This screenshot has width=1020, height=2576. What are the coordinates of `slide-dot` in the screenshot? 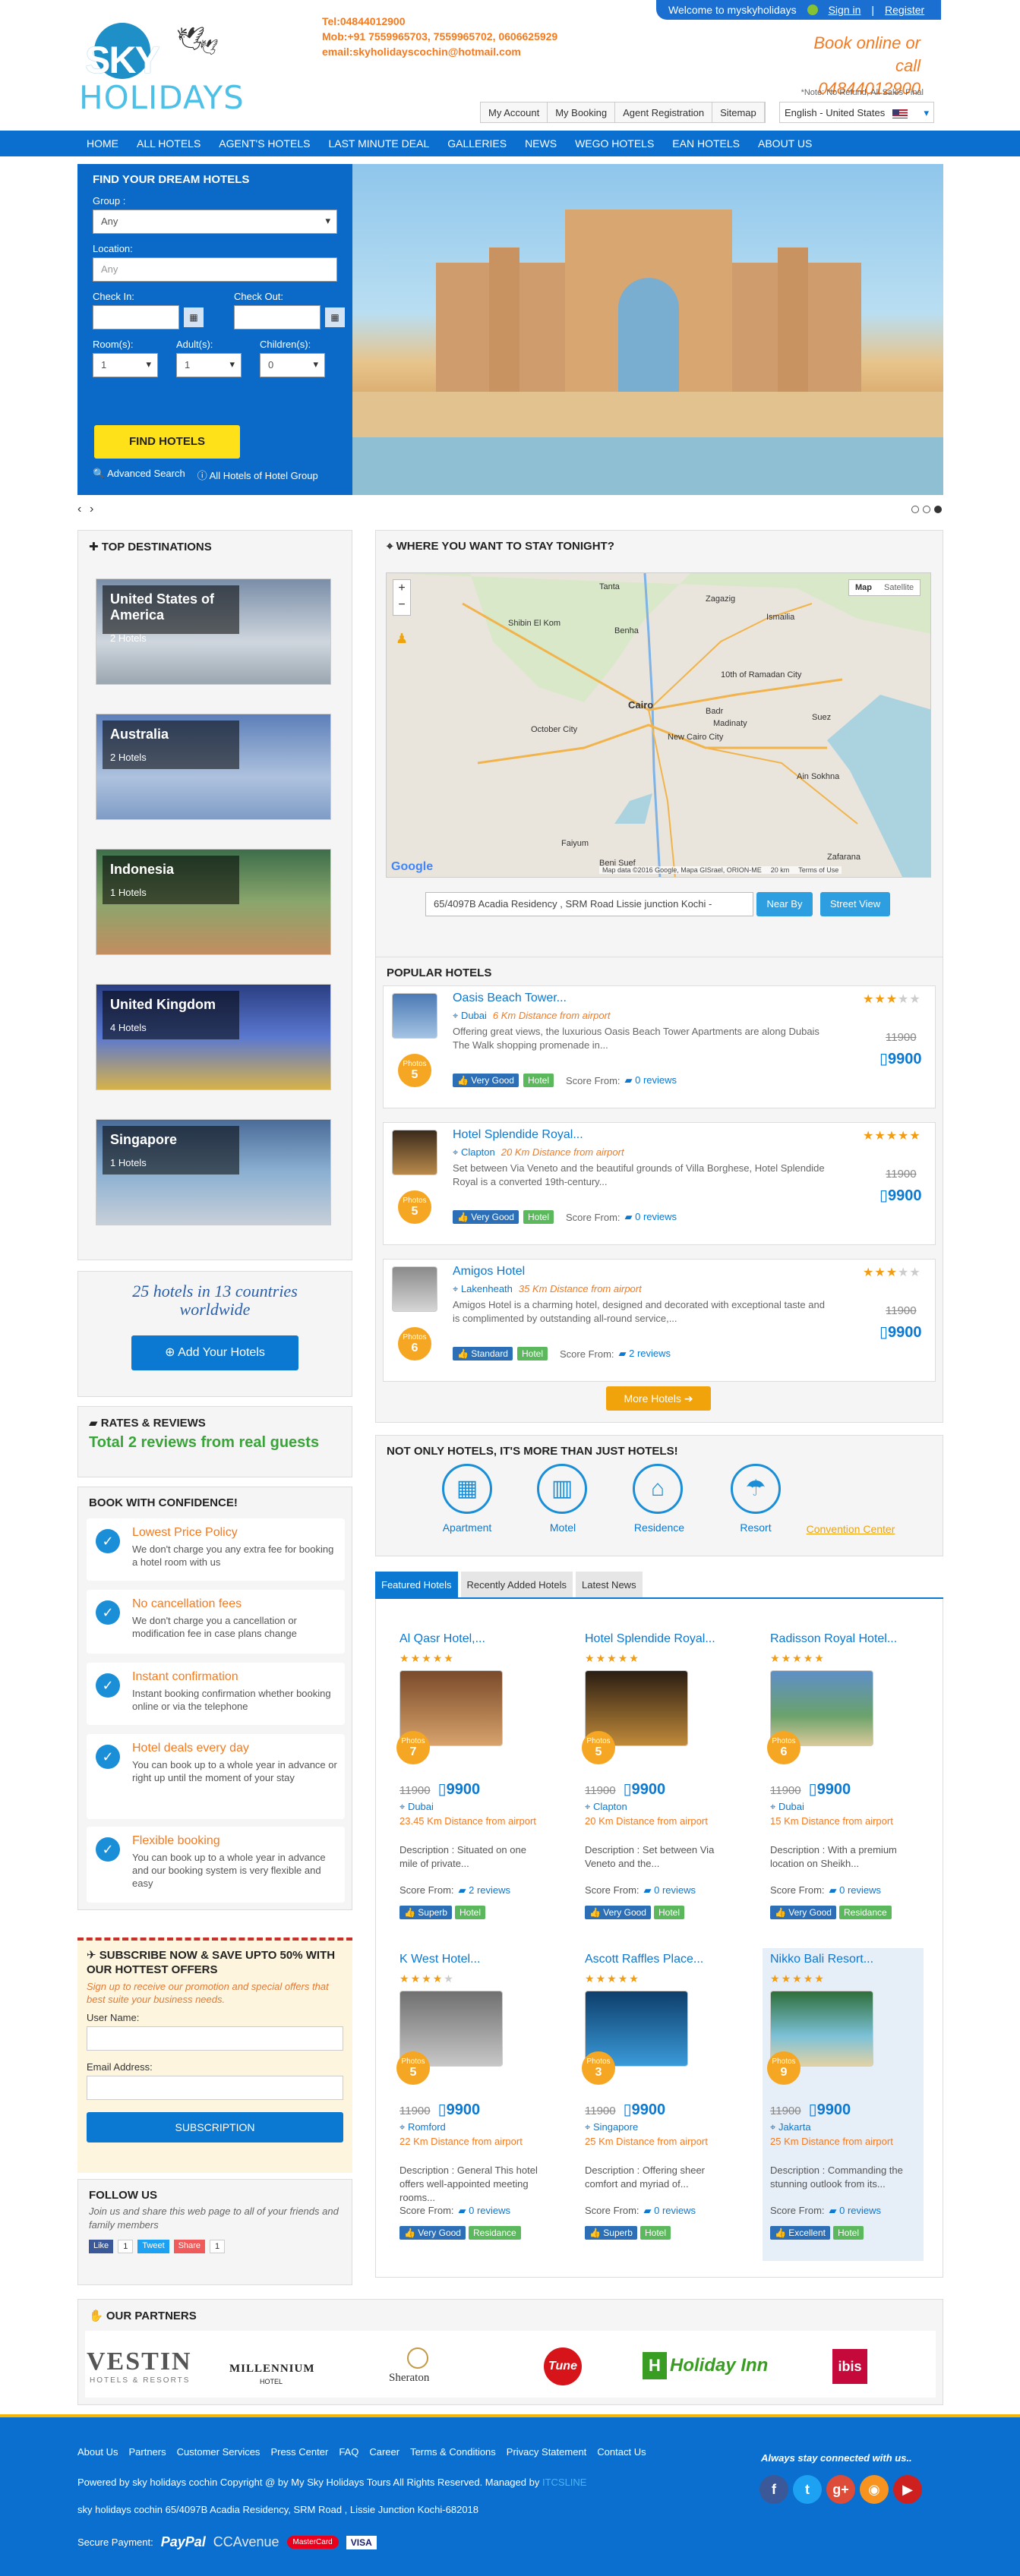 It's located at (926, 509).